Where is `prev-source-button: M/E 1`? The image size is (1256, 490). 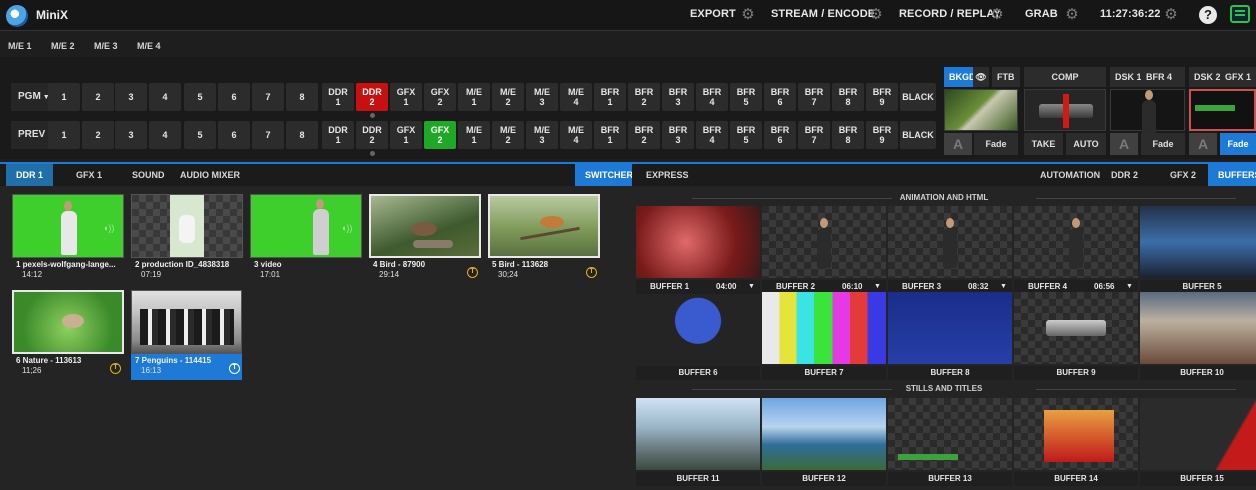 prev-source-button: M/E 1 is located at coordinates (474, 135).